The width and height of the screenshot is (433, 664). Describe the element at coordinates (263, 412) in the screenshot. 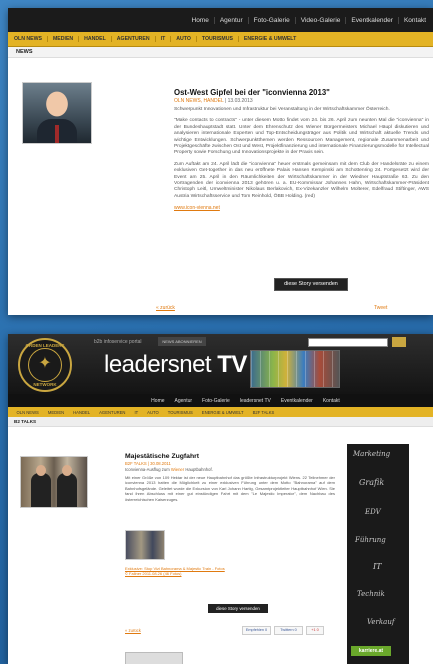

I see `cat-b2f-talks: B2F TALKS` at that location.